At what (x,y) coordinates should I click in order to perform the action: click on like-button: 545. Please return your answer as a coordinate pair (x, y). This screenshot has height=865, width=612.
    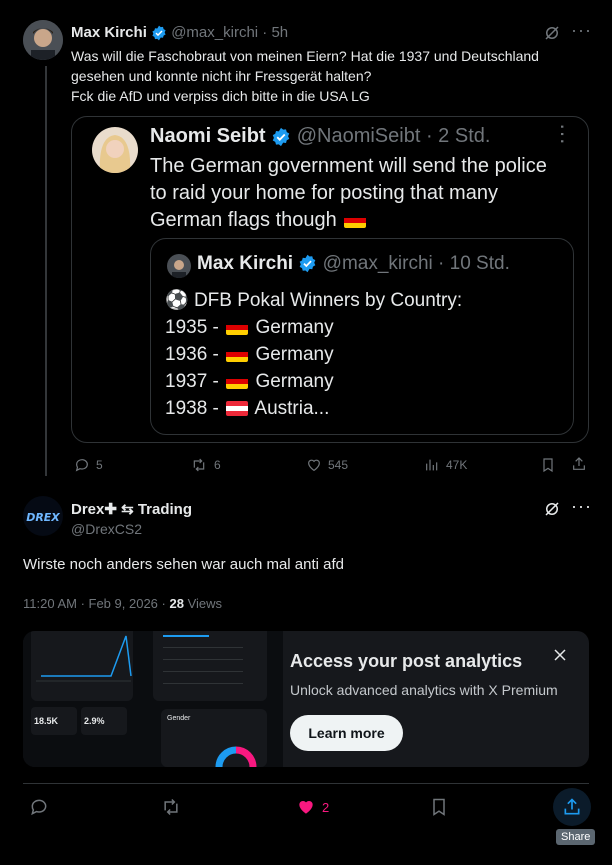
    Looking at the image, I should click on (327, 465).